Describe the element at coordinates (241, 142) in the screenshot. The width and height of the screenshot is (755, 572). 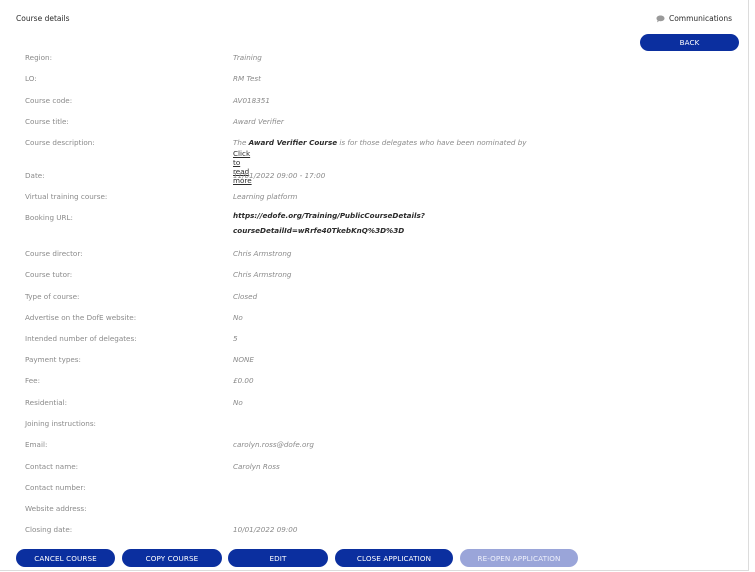
I see `description-prefix: The` at that location.